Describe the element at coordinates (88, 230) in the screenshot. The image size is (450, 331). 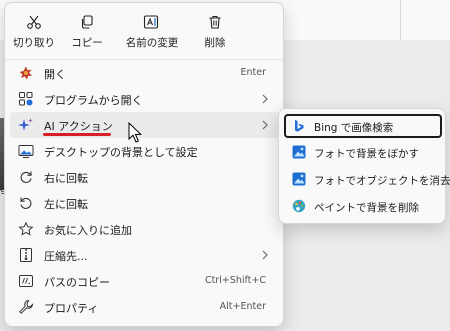
I see `menu-item-label: お気に入りに追加` at that location.